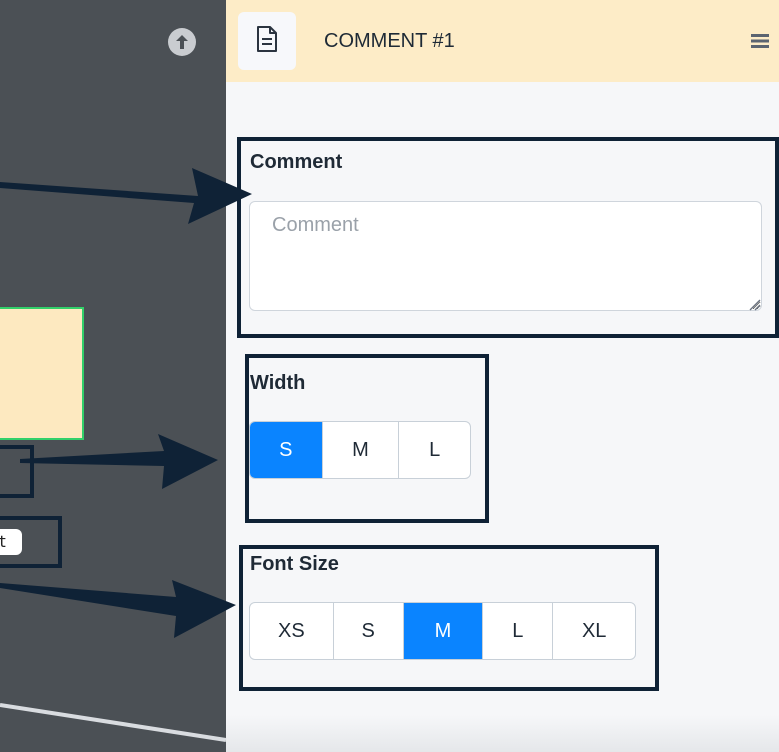 The image size is (779, 752). What do you see at coordinates (434, 450) in the screenshot?
I see `width-option-l: L` at bounding box center [434, 450].